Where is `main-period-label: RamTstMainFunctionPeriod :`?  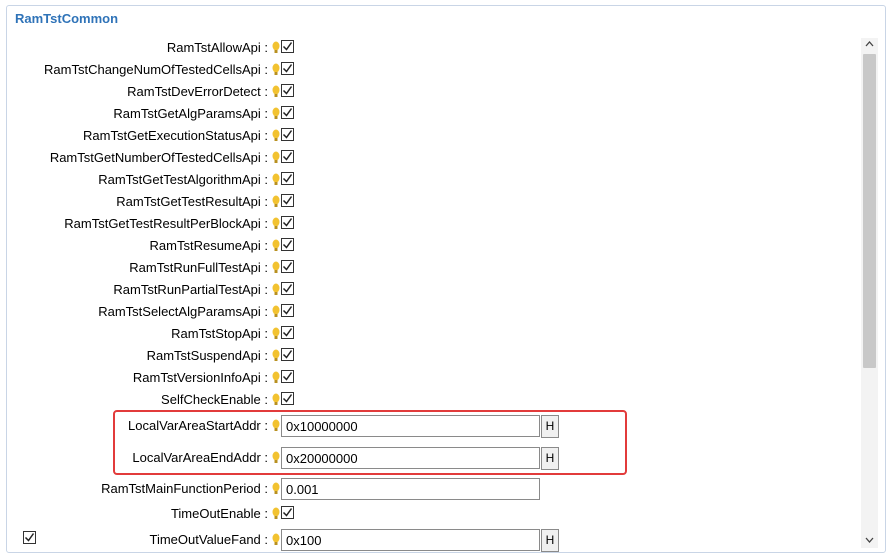 main-period-label: RamTstMainFunctionPeriod : is located at coordinates (184, 488).